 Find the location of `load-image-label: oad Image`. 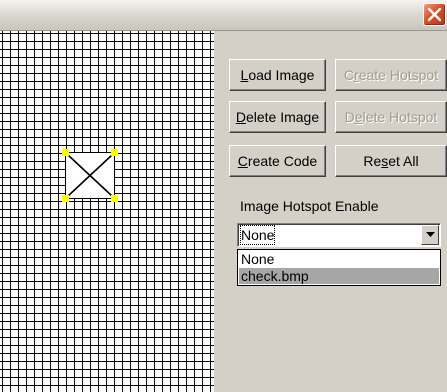

load-image-label: oad Image is located at coordinates (281, 75).